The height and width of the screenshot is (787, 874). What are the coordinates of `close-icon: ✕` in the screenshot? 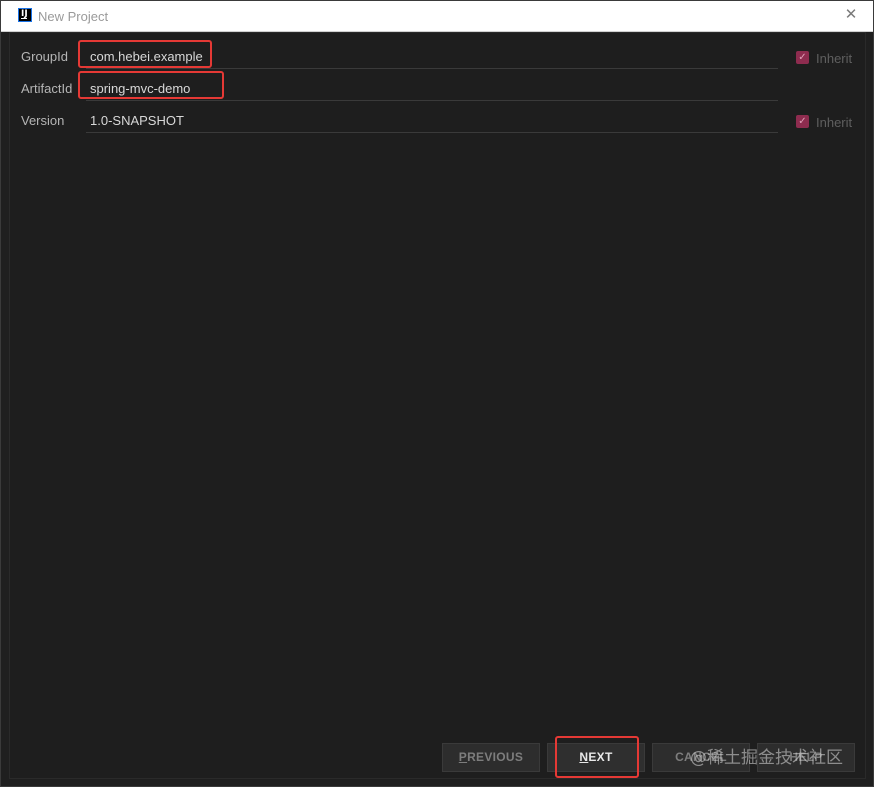 It's located at (851, 15).